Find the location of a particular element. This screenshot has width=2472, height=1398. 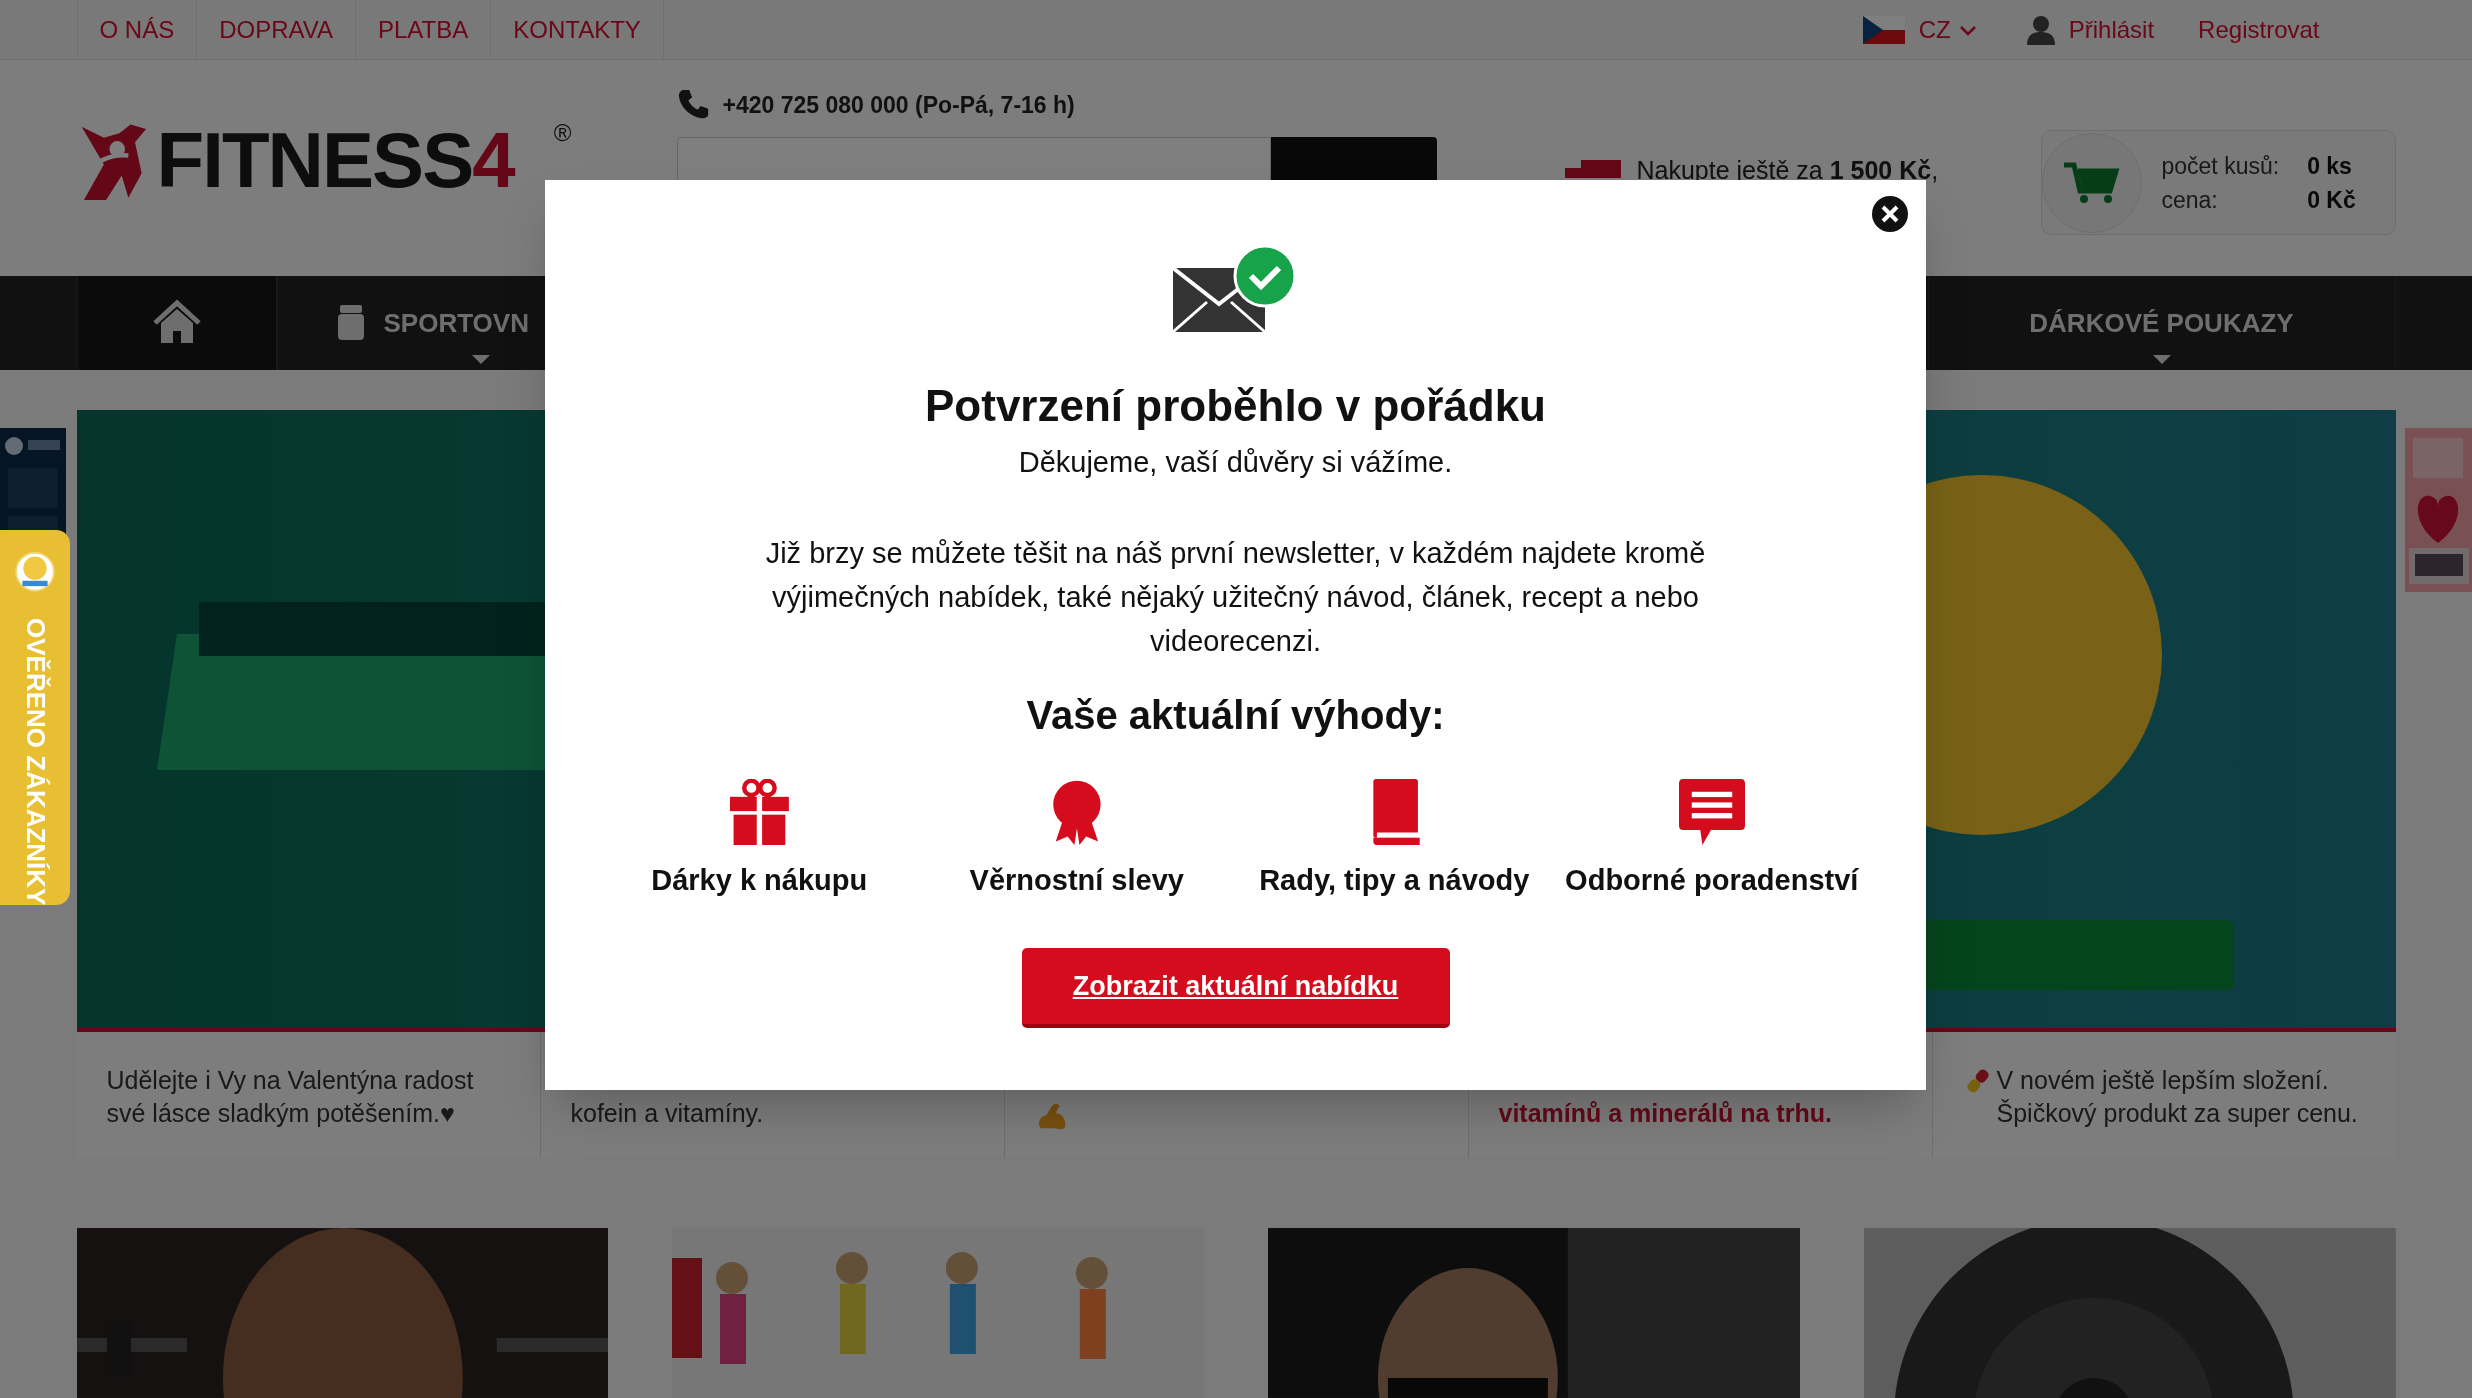

dialog-message: Již brzy se můžete těšit na náš první newsletter, v každém najdete kromě výjimečných nabídek, také nějaký užitečný návod, článek, recept a nebo videorecenzi. is located at coordinates (1235, 597).